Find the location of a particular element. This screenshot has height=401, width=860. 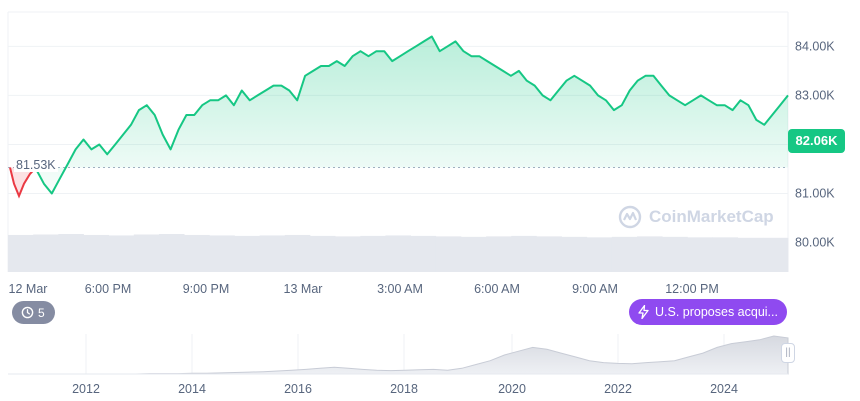

history-x-tick-6: 2024 is located at coordinates (724, 389).